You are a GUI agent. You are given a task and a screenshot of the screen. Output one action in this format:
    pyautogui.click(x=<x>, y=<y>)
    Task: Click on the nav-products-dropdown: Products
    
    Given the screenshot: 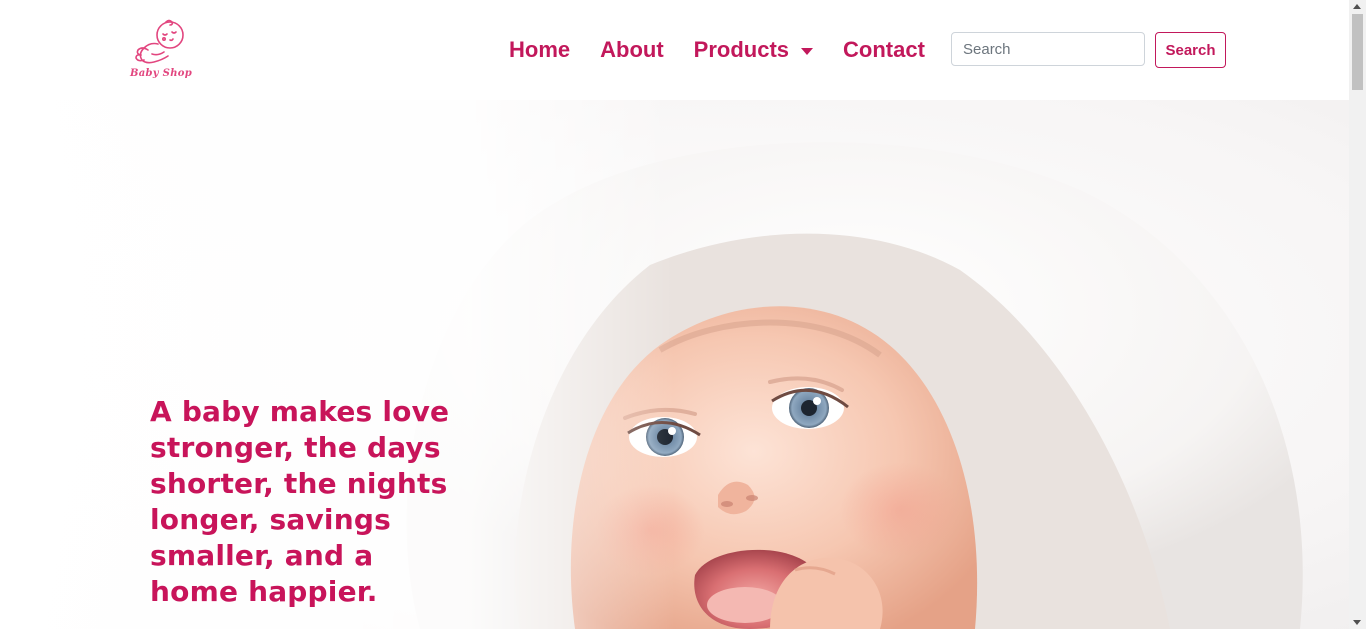 What is the action you would take?
    pyautogui.click(x=753, y=50)
    